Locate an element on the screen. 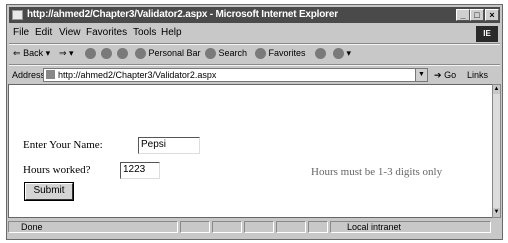 The image size is (508, 243). minimize-button: _ is located at coordinates (463, 15).